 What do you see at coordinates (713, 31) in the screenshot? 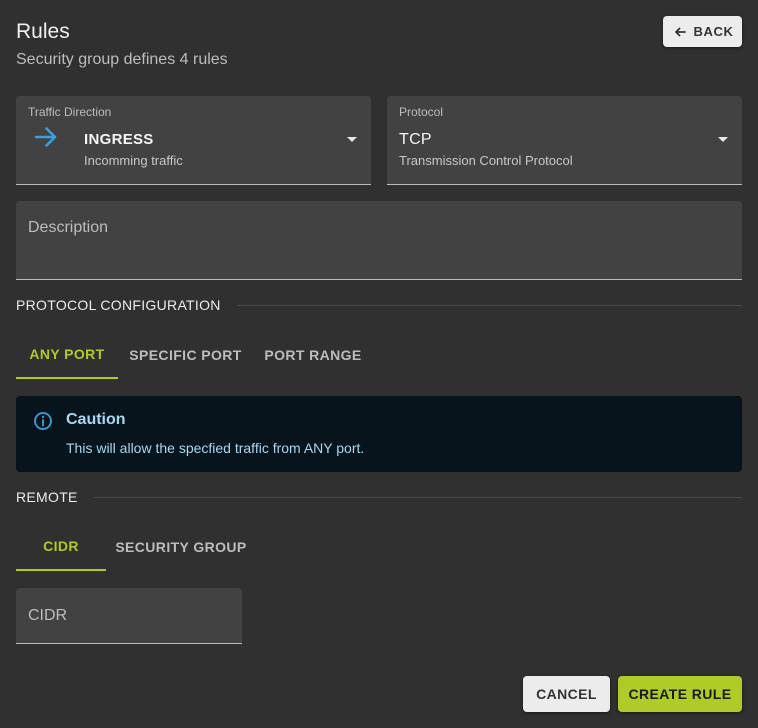
I see `back-button-label: BACK` at bounding box center [713, 31].